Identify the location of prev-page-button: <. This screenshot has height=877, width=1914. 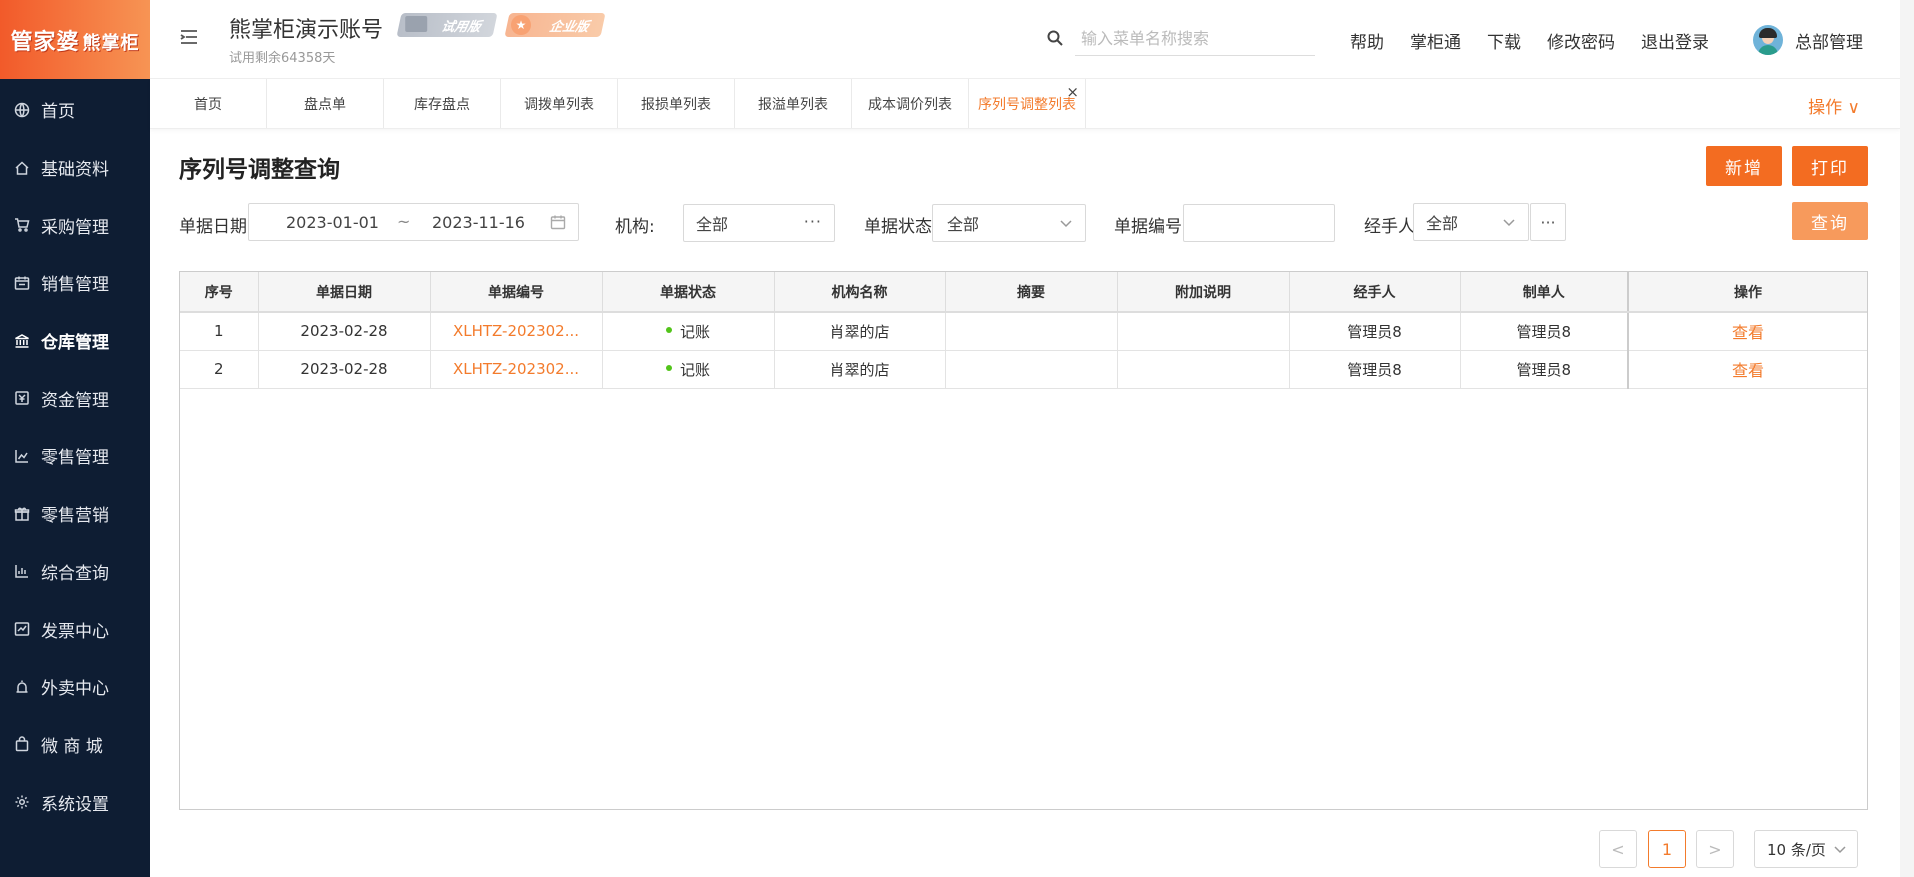
(1618, 849).